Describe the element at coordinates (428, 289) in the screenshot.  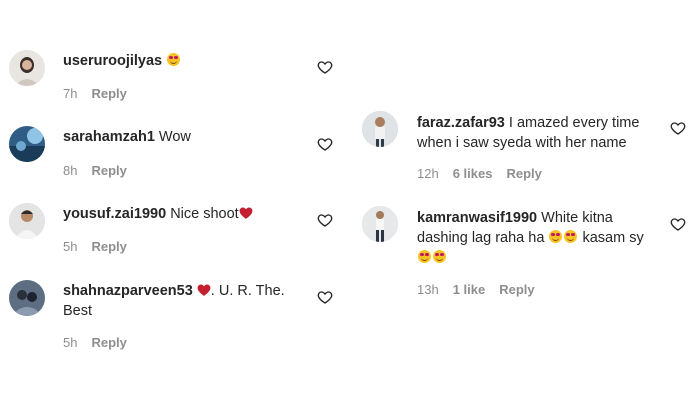
I see `comment-timestamp: 13h` at that location.